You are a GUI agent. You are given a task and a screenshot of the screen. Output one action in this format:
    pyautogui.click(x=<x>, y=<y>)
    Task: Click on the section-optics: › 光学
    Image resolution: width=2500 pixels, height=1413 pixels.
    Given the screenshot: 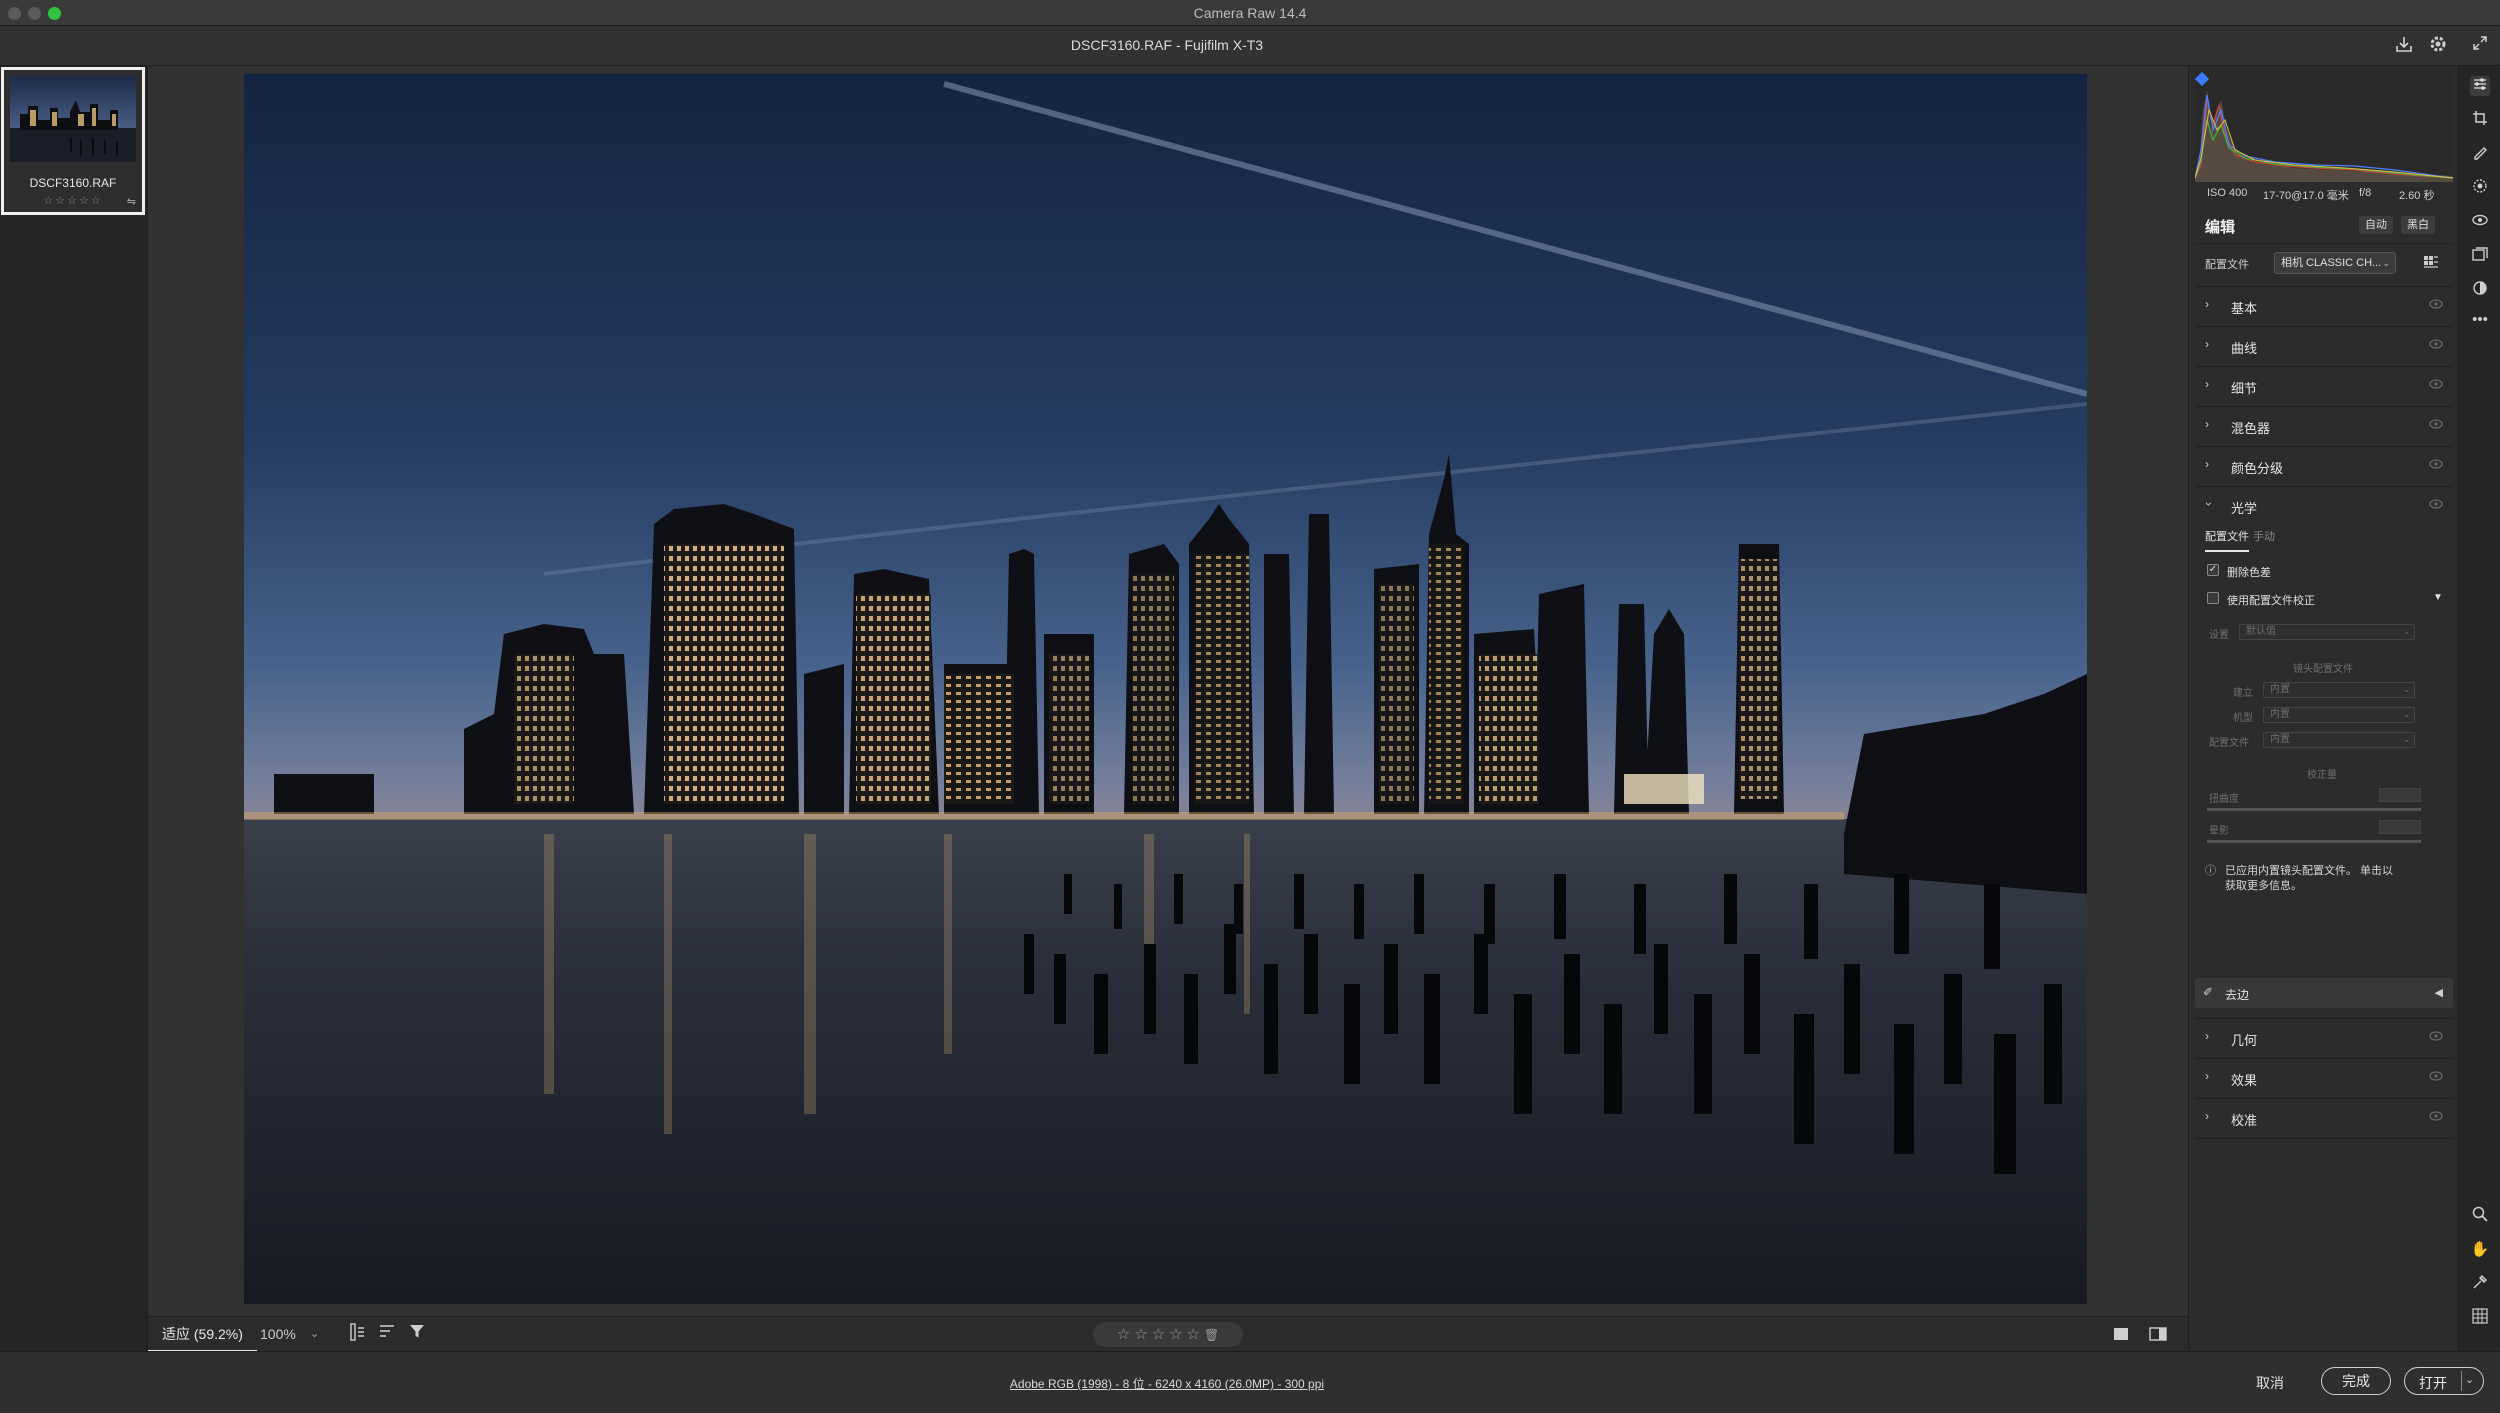 What is the action you would take?
    pyautogui.click(x=2324, y=505)
    